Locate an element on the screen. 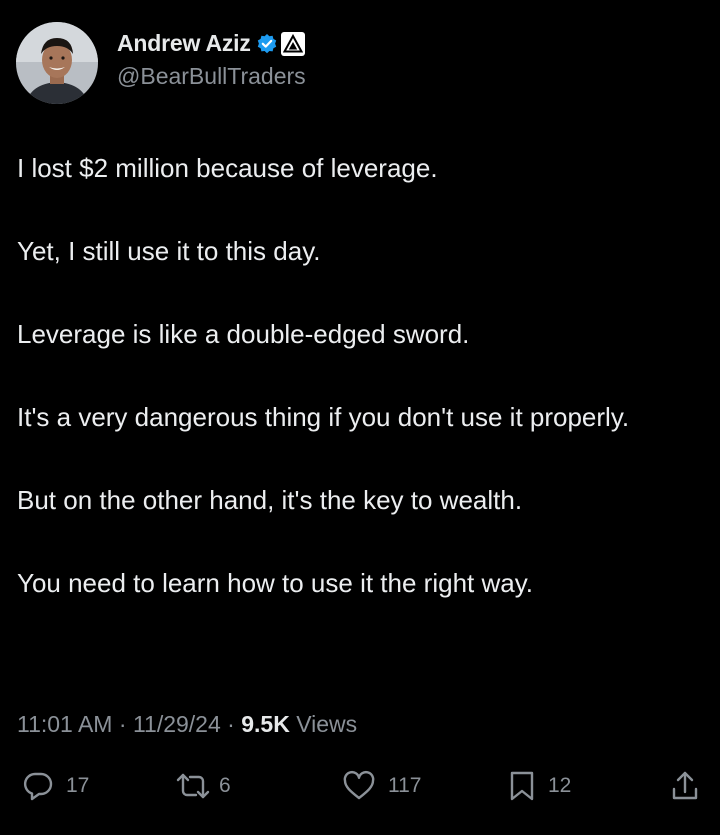 This screenshot has width=720, height=835. avatar is located at coordinates (57, 63).